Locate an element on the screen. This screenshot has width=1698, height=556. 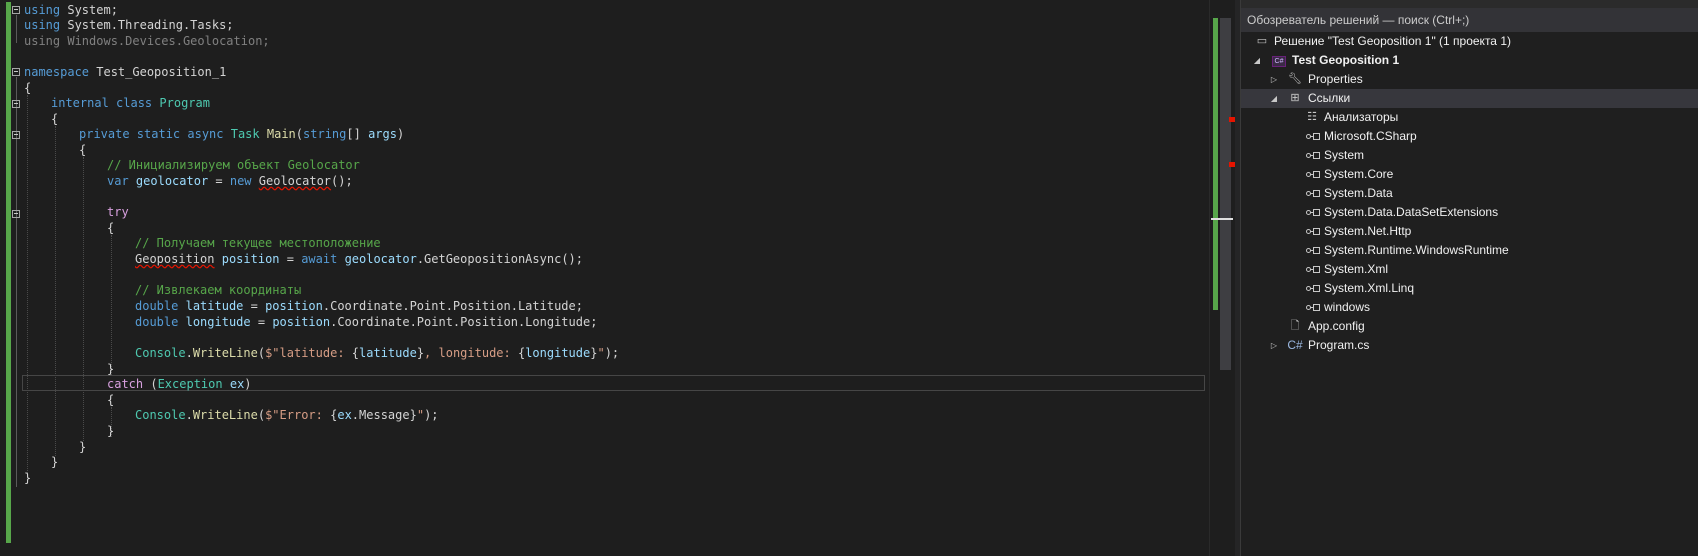
tree-item-project: ◢ C# Test Geoposition 1 is located at coordinates (1469, 60).